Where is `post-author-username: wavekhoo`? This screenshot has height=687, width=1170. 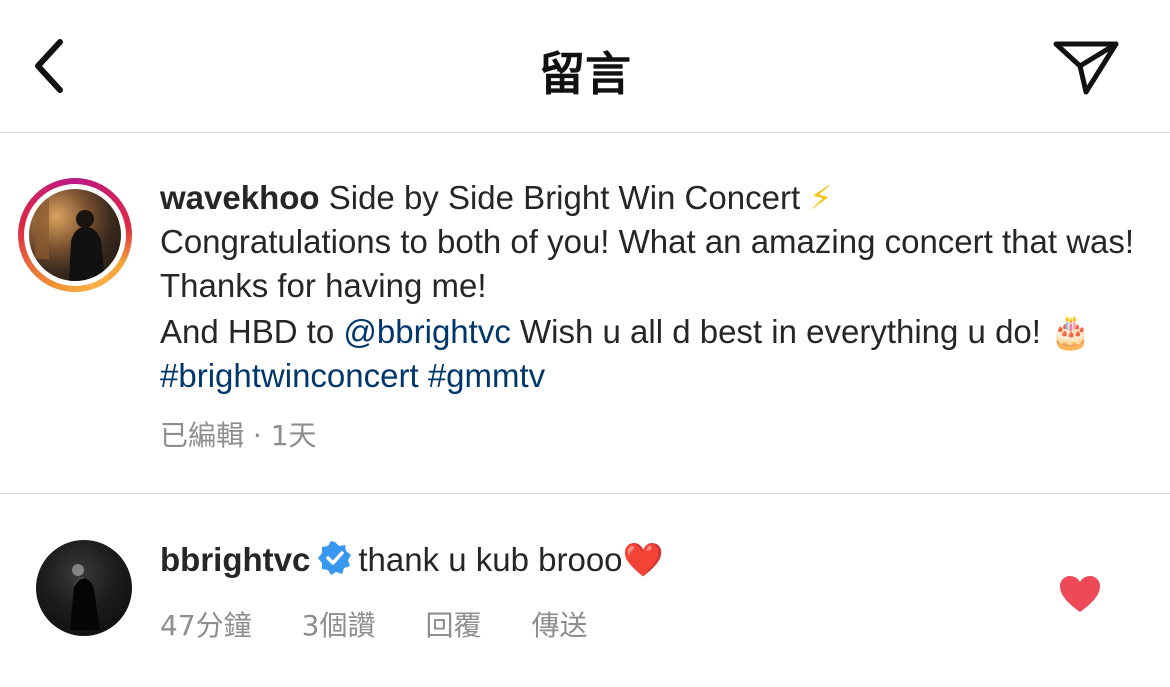
post-author-username: wavekhoo is located at coordinates (240, 197).